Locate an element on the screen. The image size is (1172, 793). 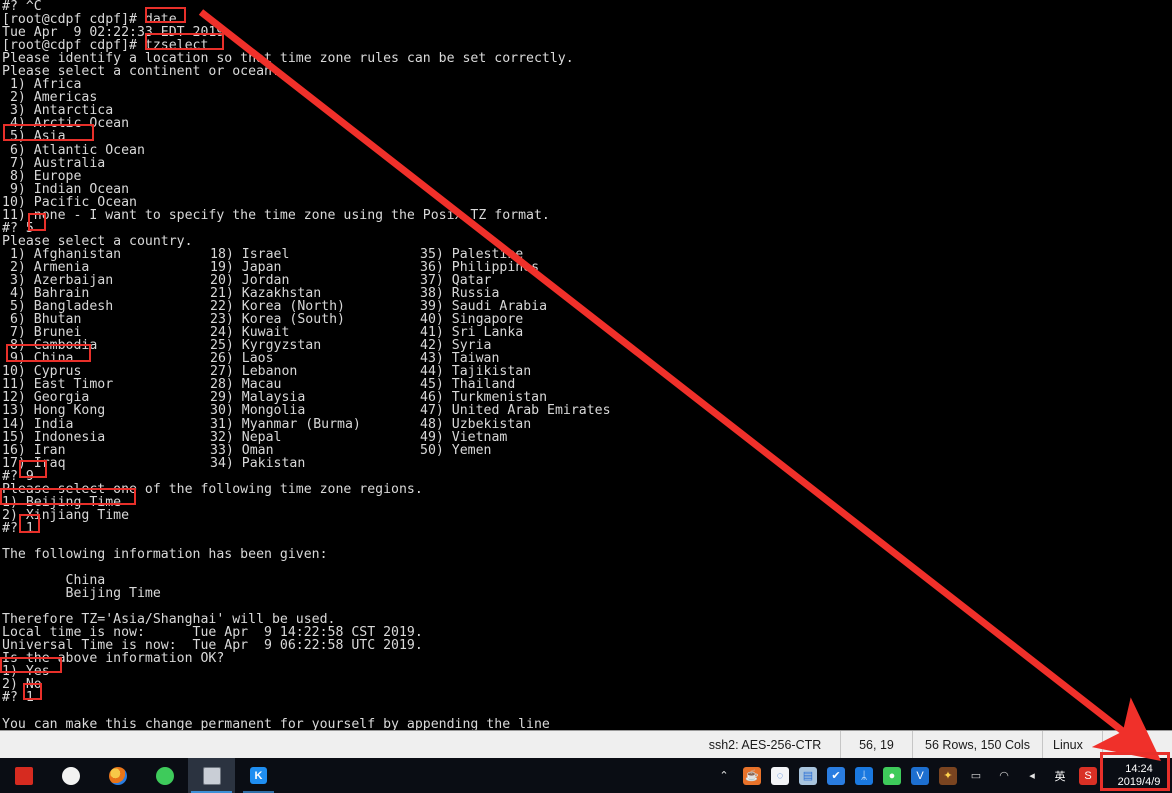
volume-icon: ◂ is located at coordinates (1032, 776).